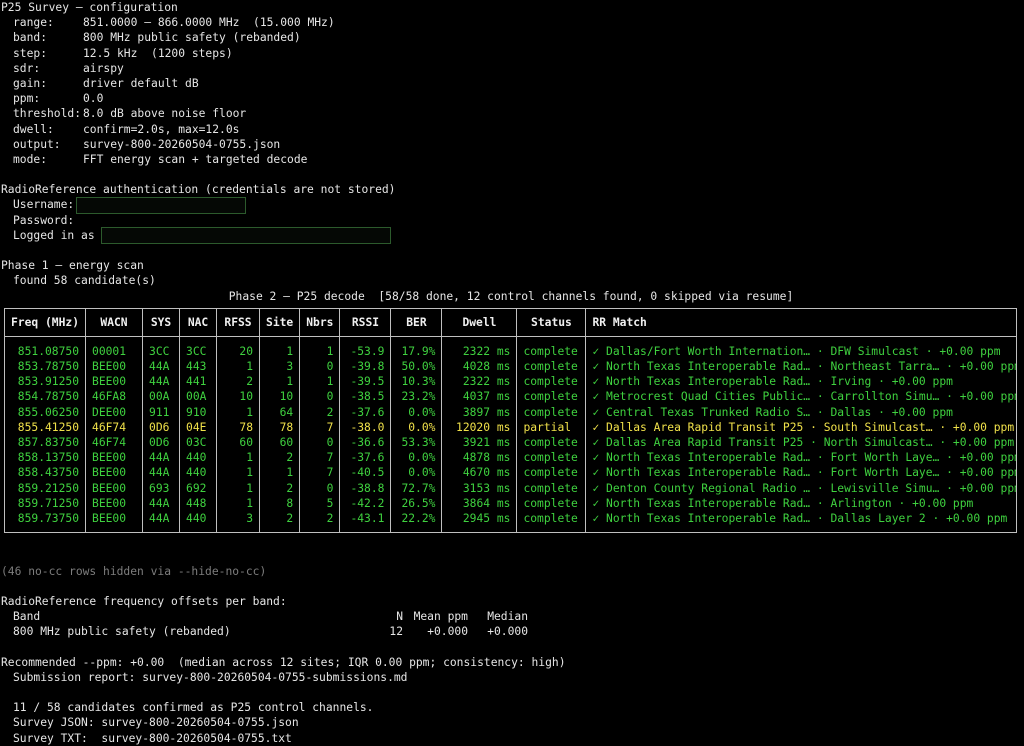  Describe the element at coordinates (45, 458) in the screenshot. I see `cell-freq: 858.13750` at that location.